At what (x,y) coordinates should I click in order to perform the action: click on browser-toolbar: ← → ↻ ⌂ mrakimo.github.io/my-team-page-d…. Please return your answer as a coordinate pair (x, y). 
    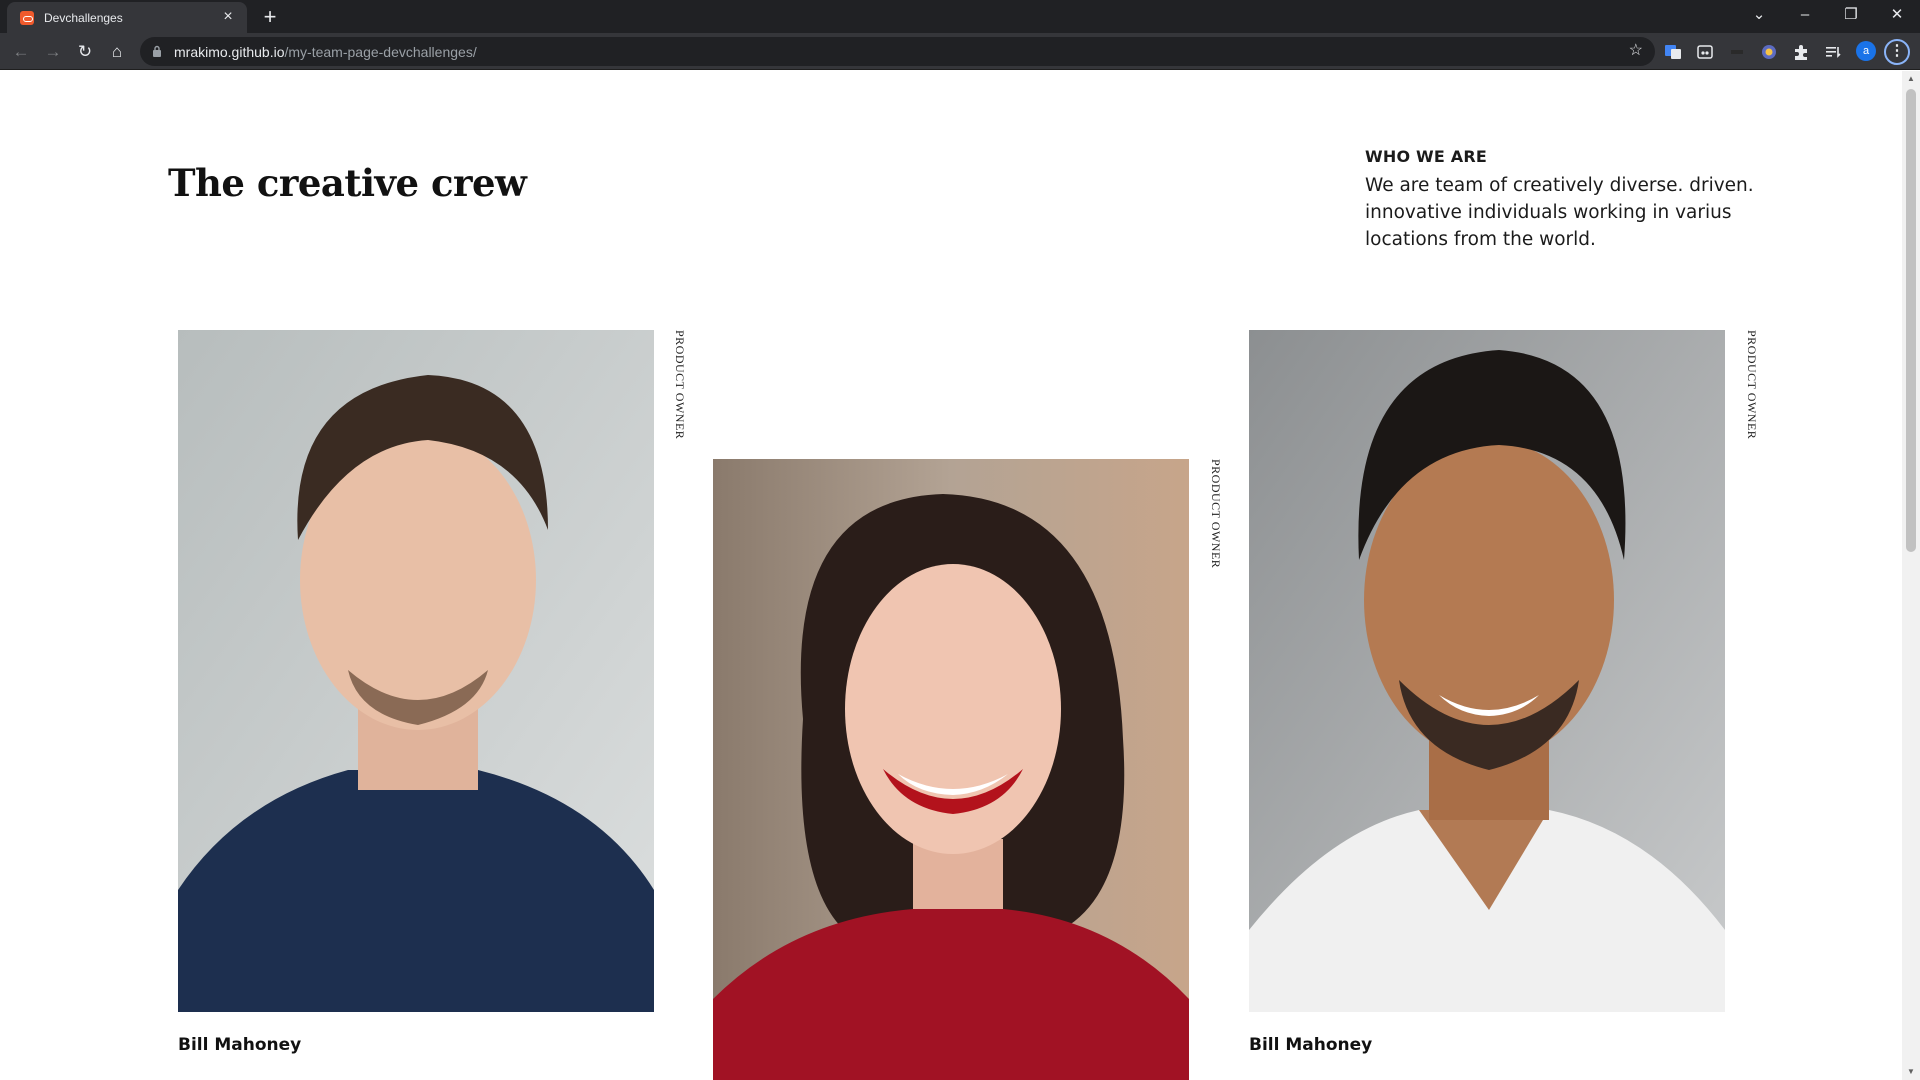
    Looking at the image, I should click on (960, 51).